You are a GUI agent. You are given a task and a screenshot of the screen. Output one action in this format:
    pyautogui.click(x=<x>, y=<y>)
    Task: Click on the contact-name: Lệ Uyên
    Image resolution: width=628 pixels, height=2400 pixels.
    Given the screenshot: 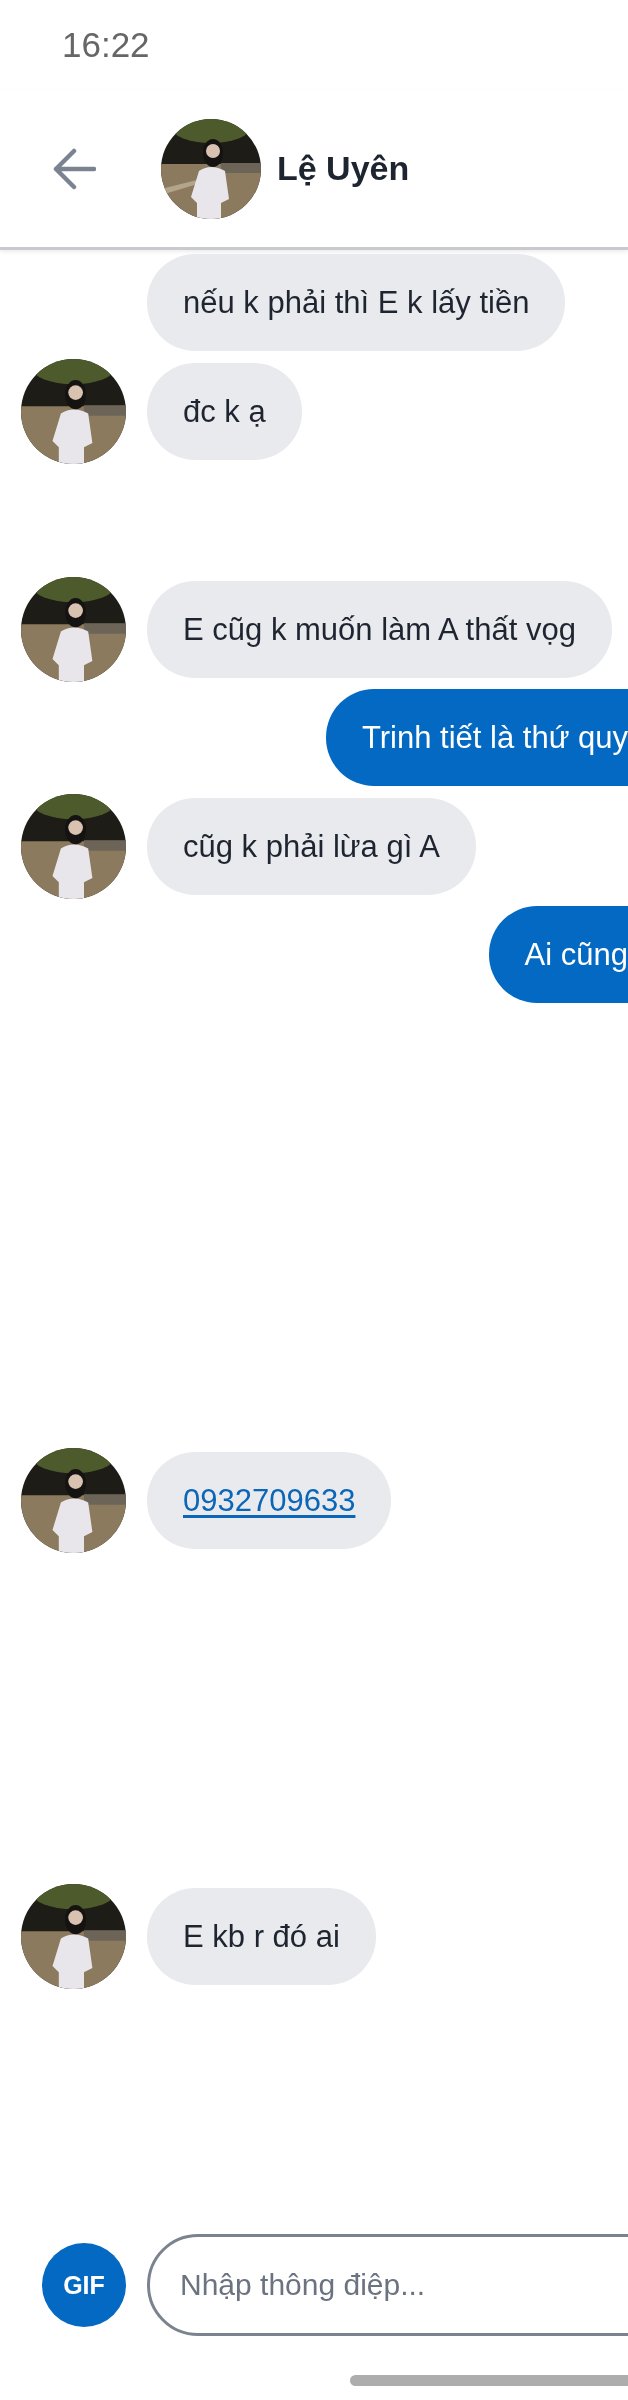 What is the action you would take?
    pyautogui.click(x=343, y=168)
    